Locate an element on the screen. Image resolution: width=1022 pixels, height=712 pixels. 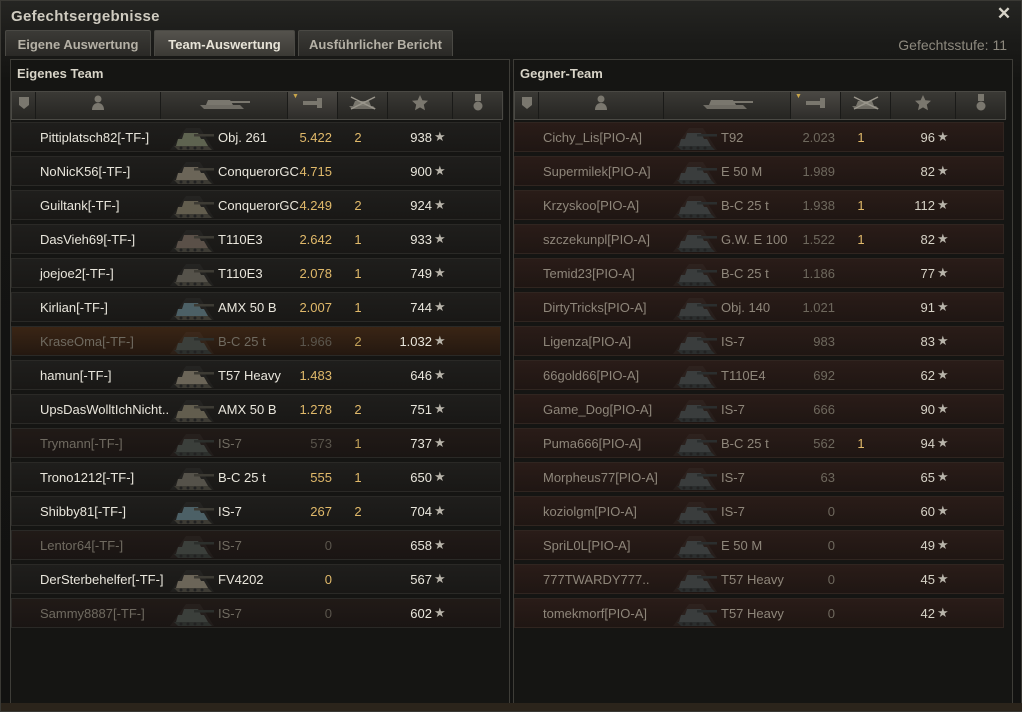
player-icon is located at coordinates (601, 105).